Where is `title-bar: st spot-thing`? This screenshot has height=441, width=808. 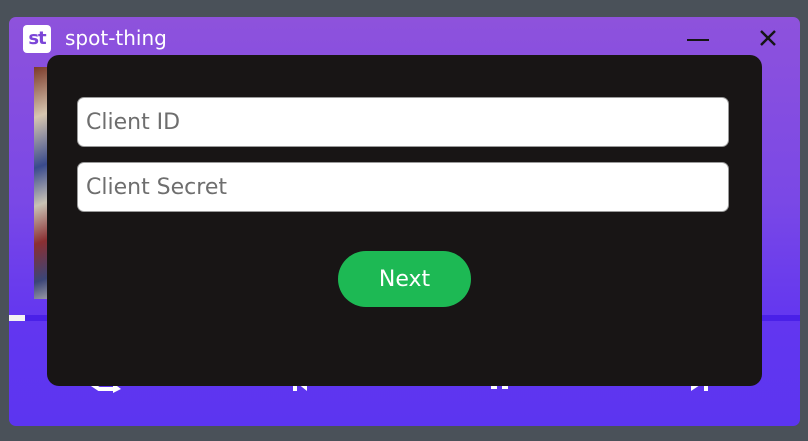
title-bar: st spot-thing is located at coordinates (404, 37).